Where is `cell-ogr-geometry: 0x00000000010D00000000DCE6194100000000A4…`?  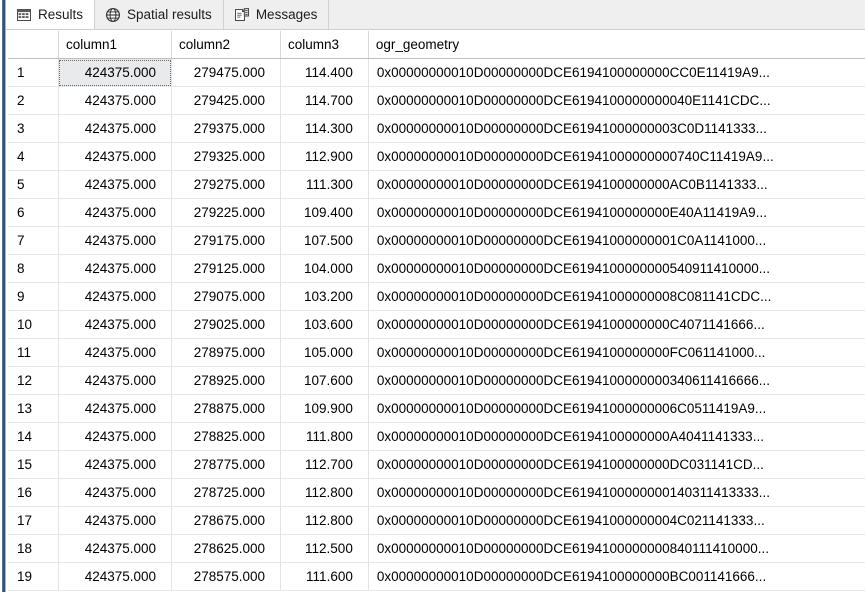
cell-ogr-geometry: 0x00000000010D00000000DCE6194100000000A4… is located at coordinates (616, 436).